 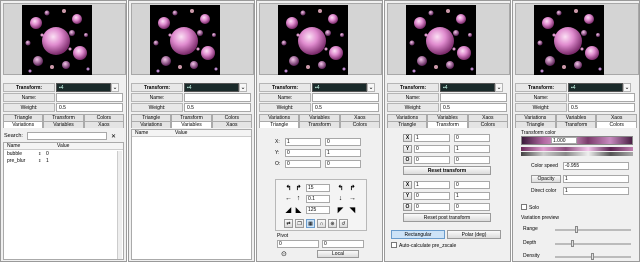 I want to click on palette-strip, so click(x=577, y=149).